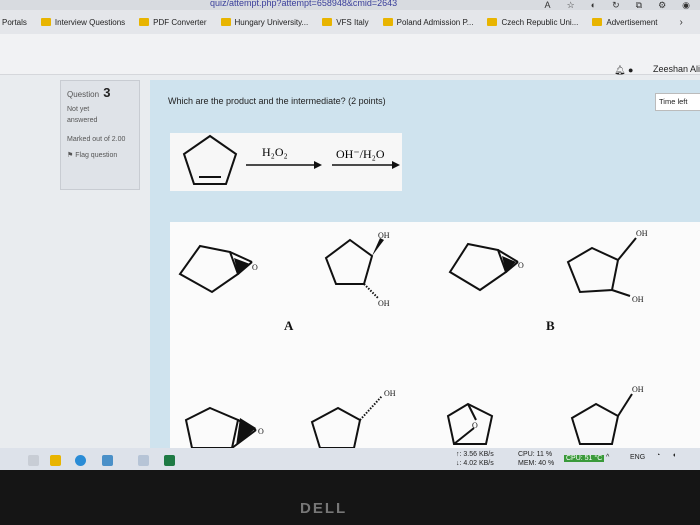 The width and height of the screenshot is (700, 525). Describe the element at coordinates (584, 458) in the screenshot. I see `cpu-temperature: CPU: 51 °C` at that location.